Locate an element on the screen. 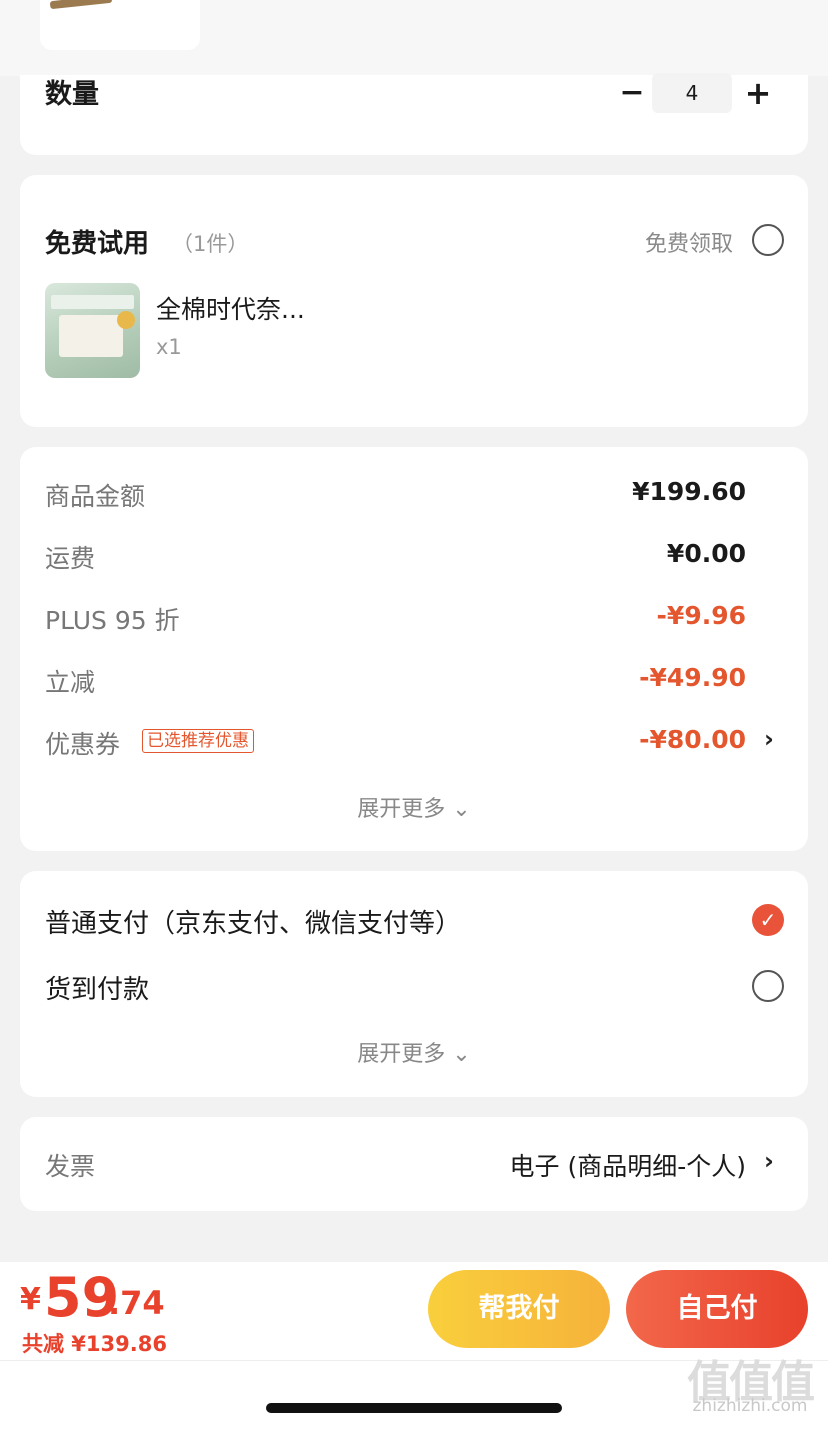 The image size is (828, 1429). coupon-recommend-tag: 已选推荐优惠 is located at coordinates (198, 741).